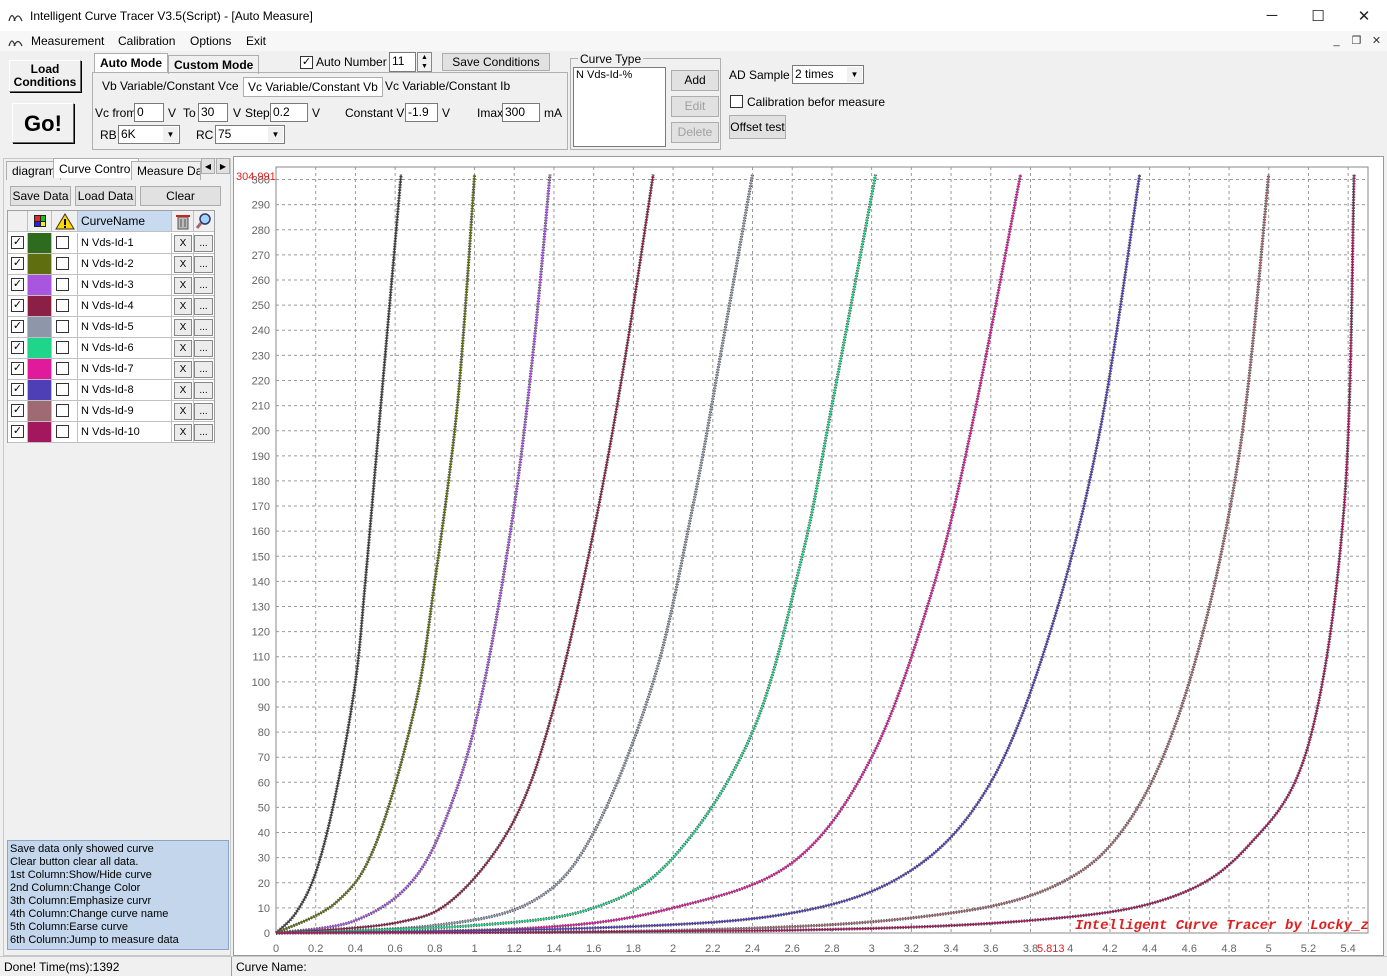  What do you see at coordinates (496, 62) in the screenshot?
I see `save-conditions-button: Save Conditions` at bounding box center [496, 62].